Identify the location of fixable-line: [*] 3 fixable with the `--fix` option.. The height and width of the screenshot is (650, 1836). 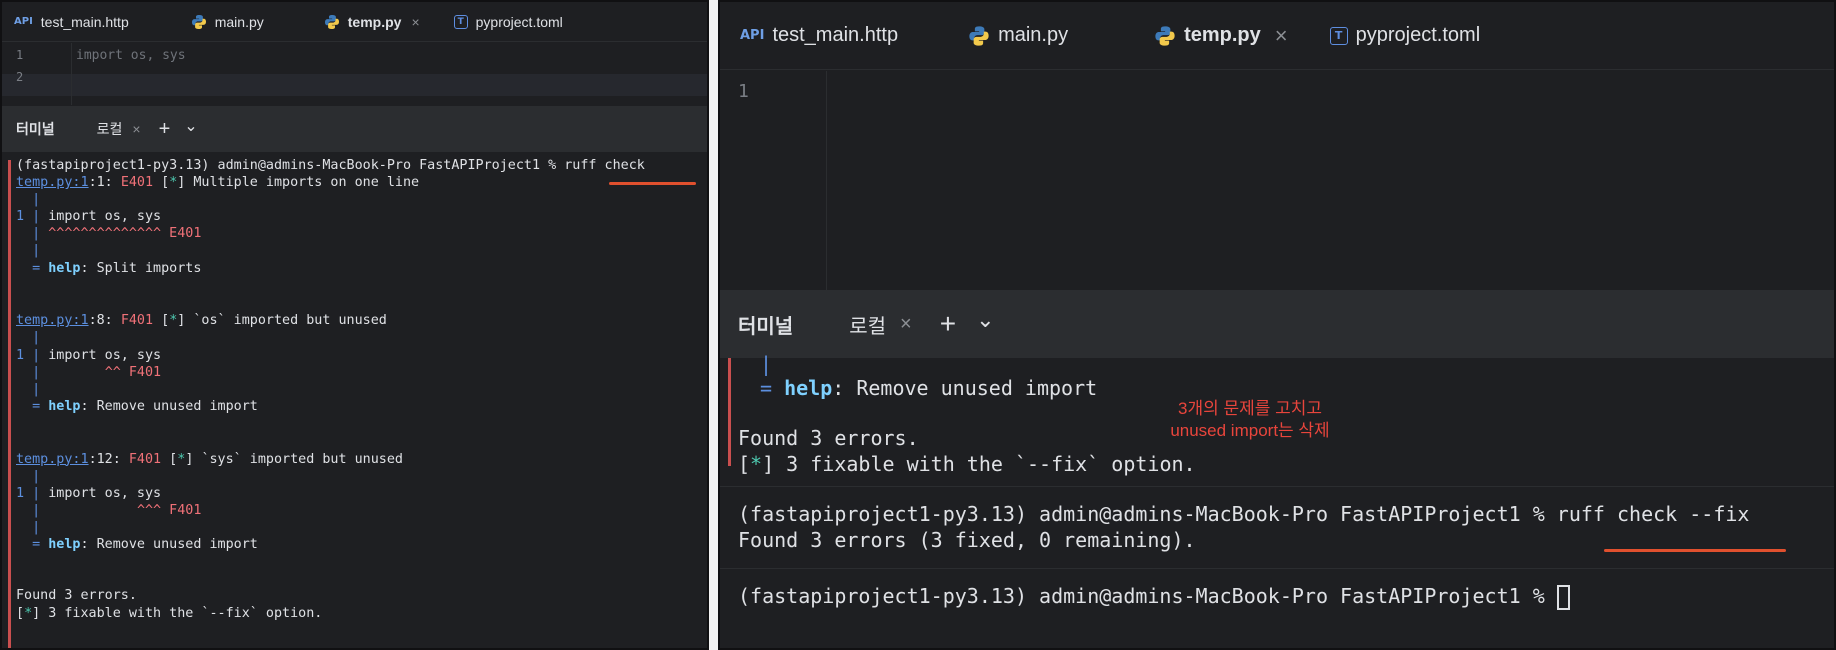
(169, 613).